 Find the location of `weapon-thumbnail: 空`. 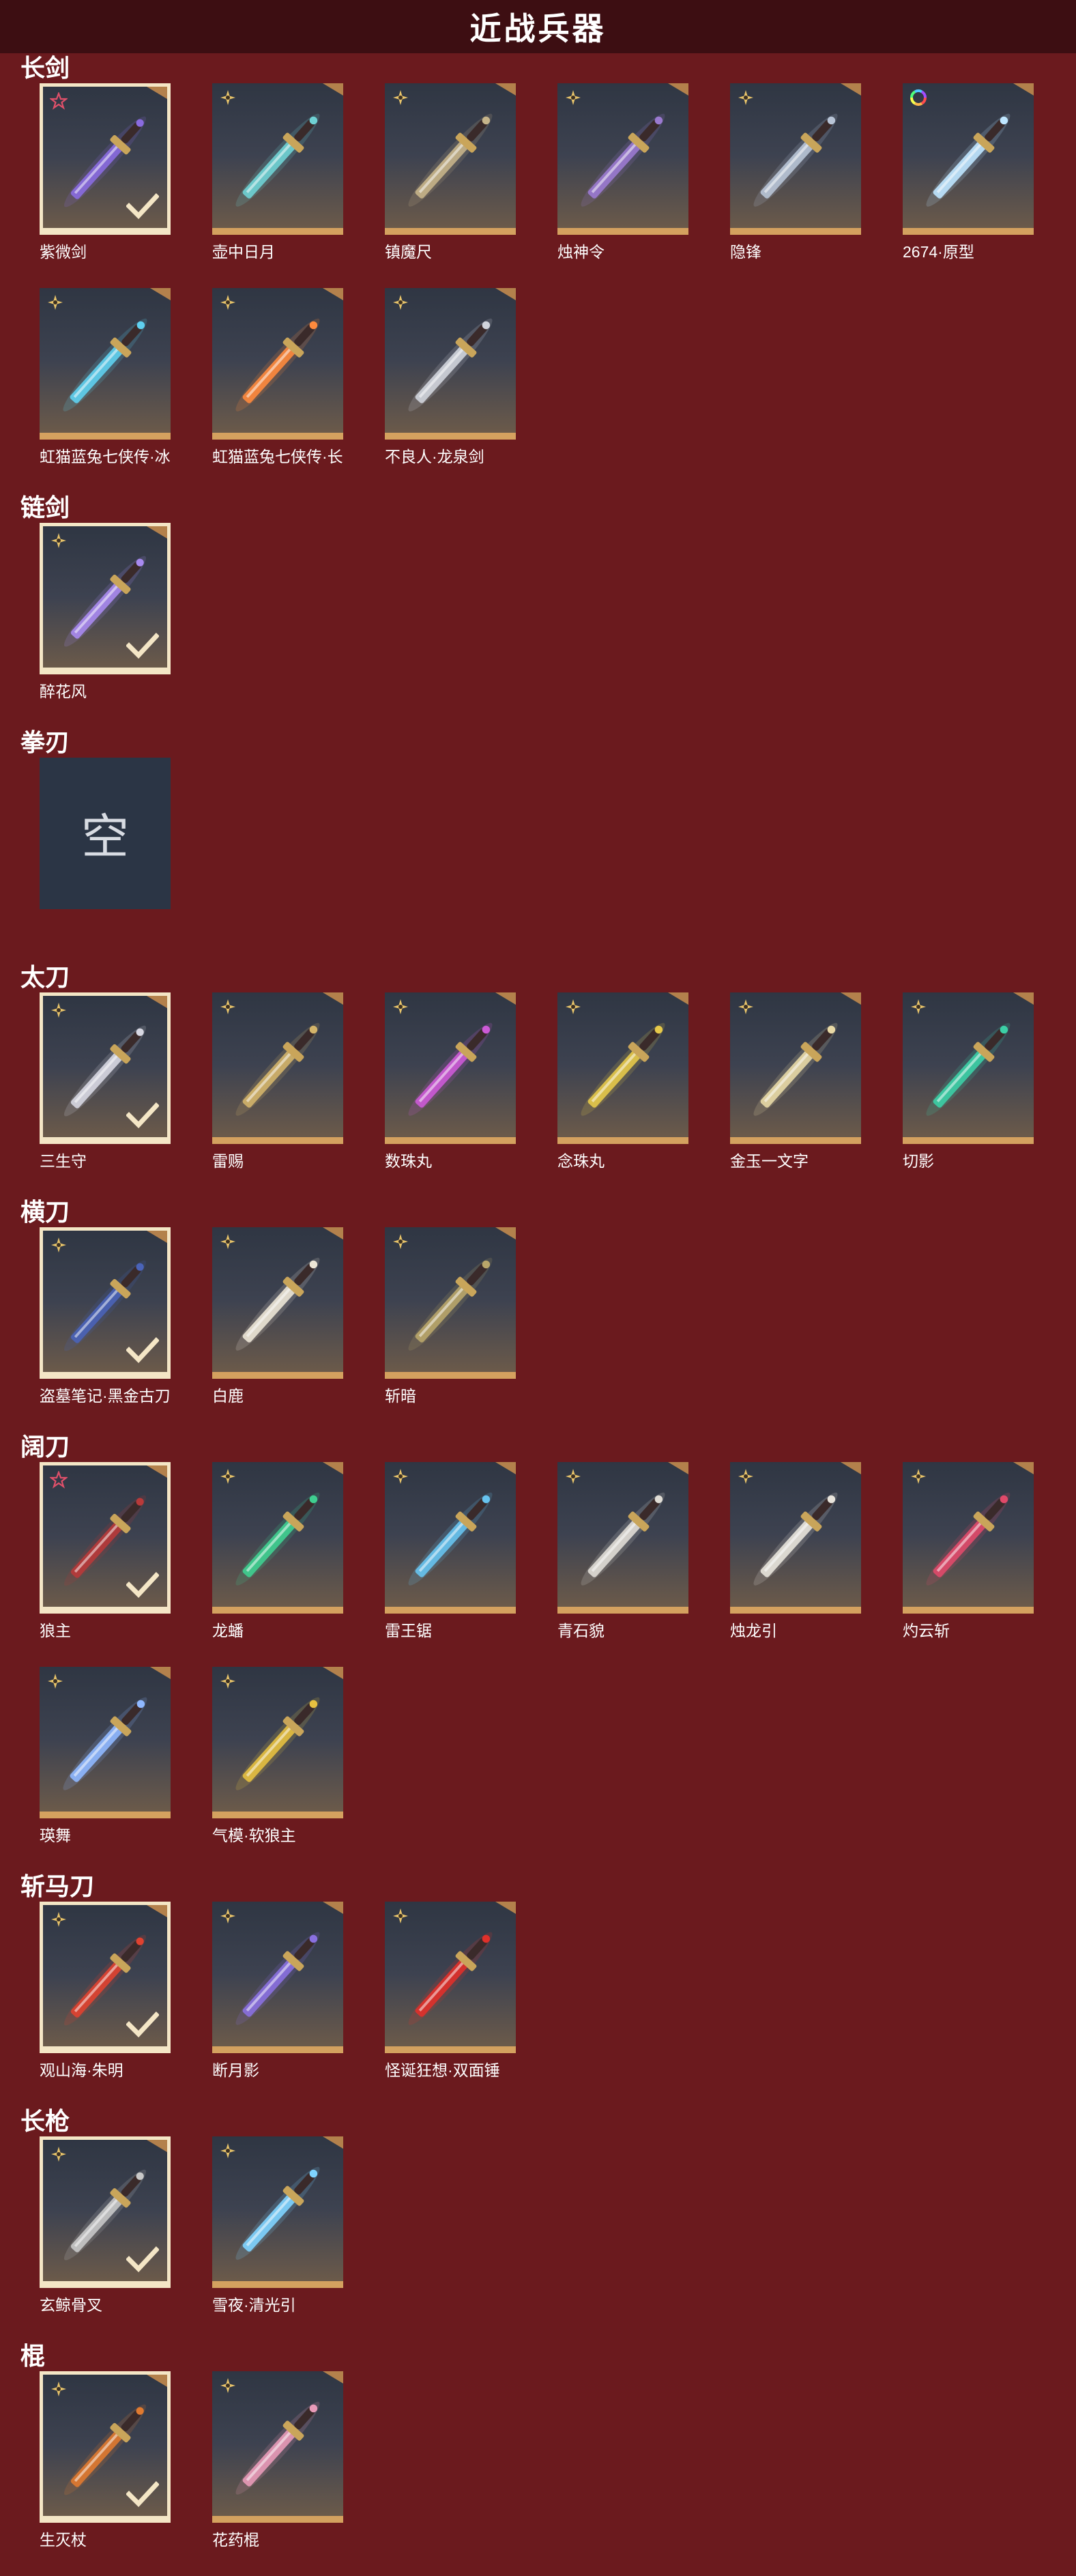

weapon-thumbnail: 空 is located at coordinates (105, 833).